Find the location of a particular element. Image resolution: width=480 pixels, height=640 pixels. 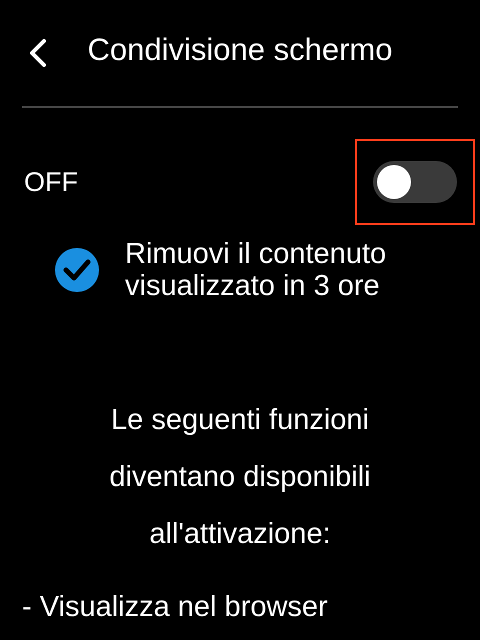

screen-title: Condivisione schermo is located at coordinates (240, 50).